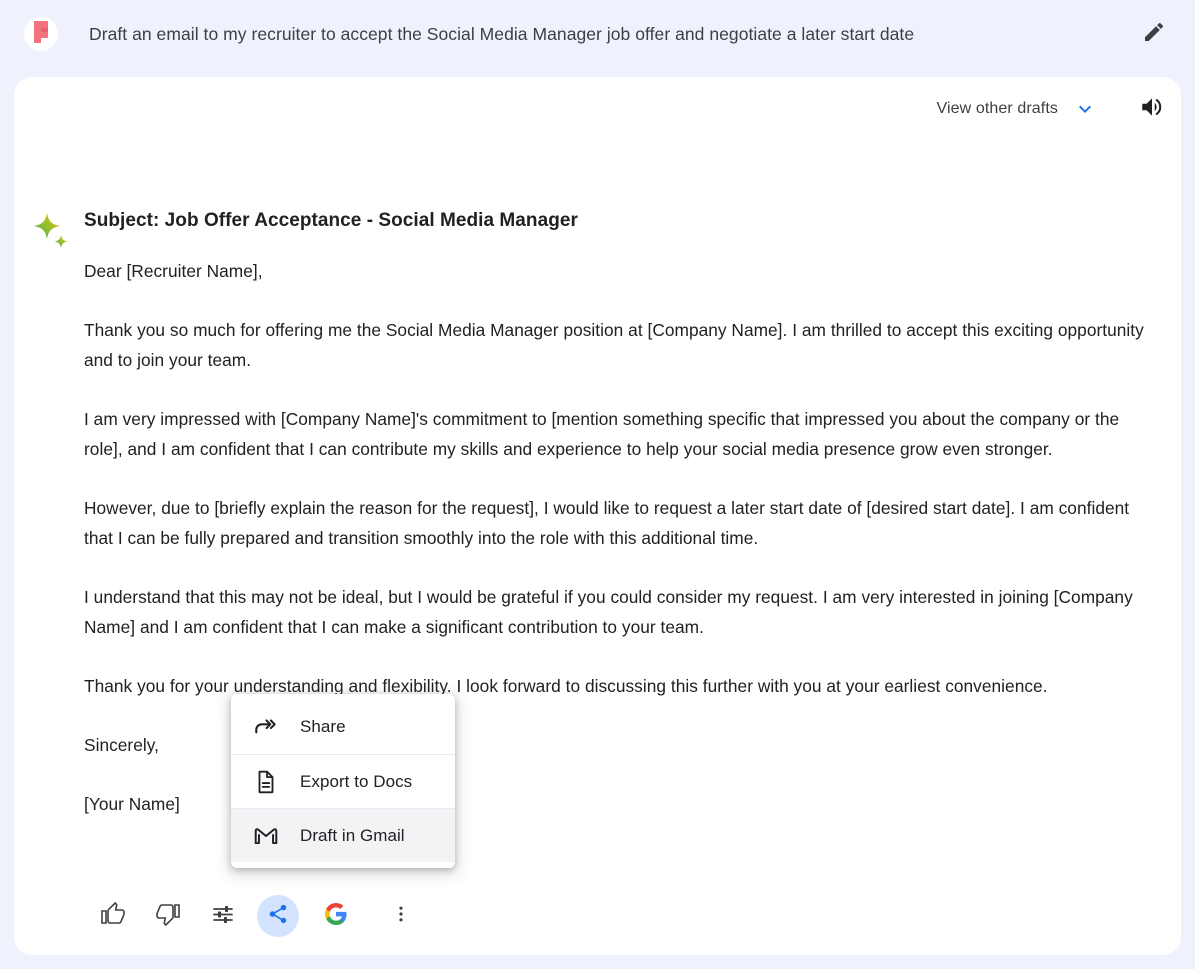 This screenshot has width=1195, height=969. I want to click on menu-item-share: Share, so click(343, 727).